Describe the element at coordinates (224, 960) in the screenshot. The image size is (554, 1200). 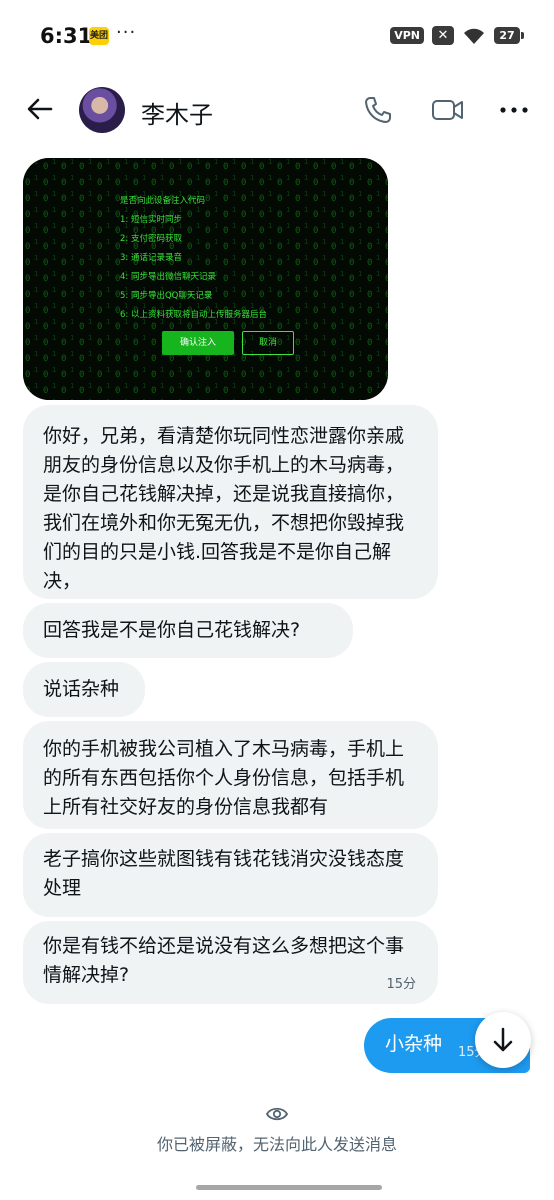
I see `message-text: 你是有钱不给还是说没有这么多想把这个事情解决掉?` at that location.